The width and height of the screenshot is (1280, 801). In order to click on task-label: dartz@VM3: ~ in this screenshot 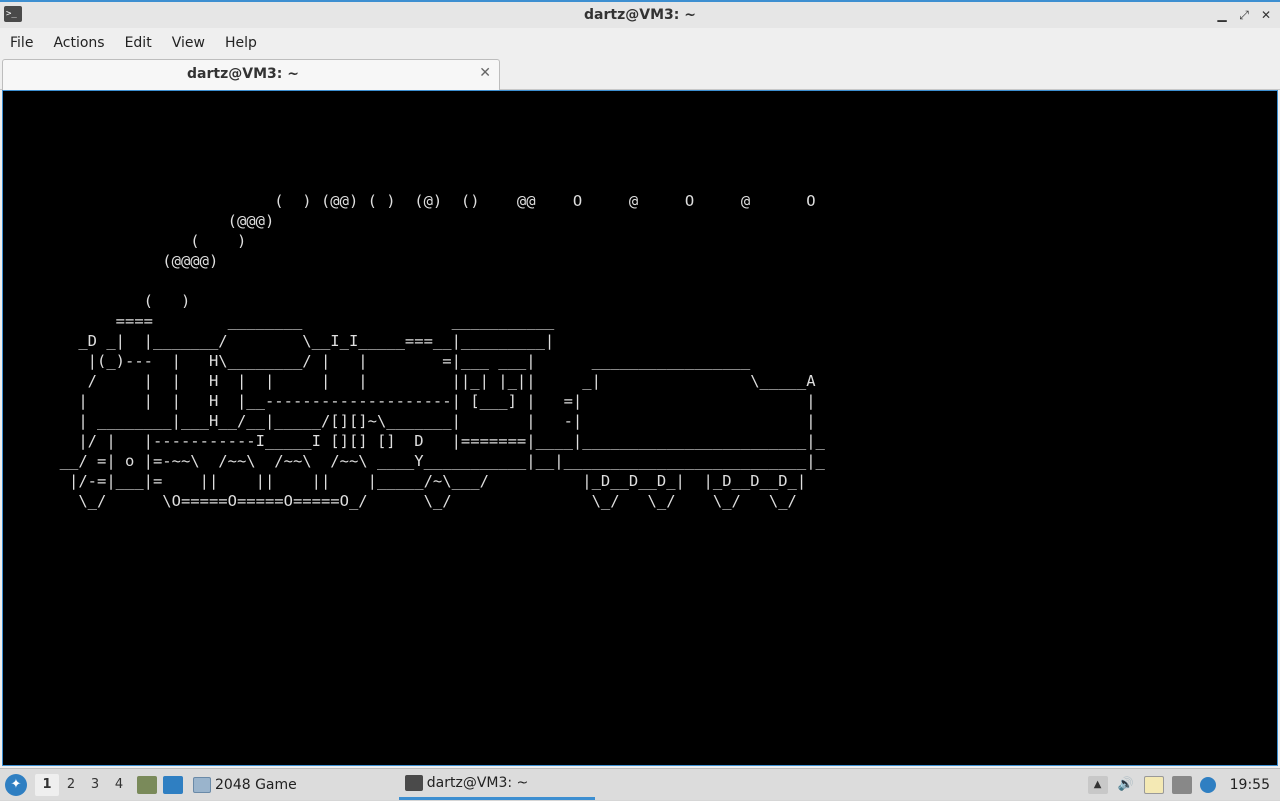, I will do `click(477, 783)`.